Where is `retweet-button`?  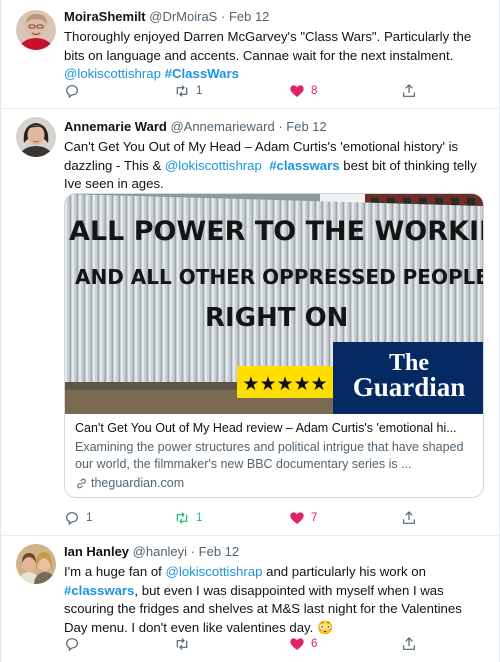 retweet-button is located at coordinates (185, 644).